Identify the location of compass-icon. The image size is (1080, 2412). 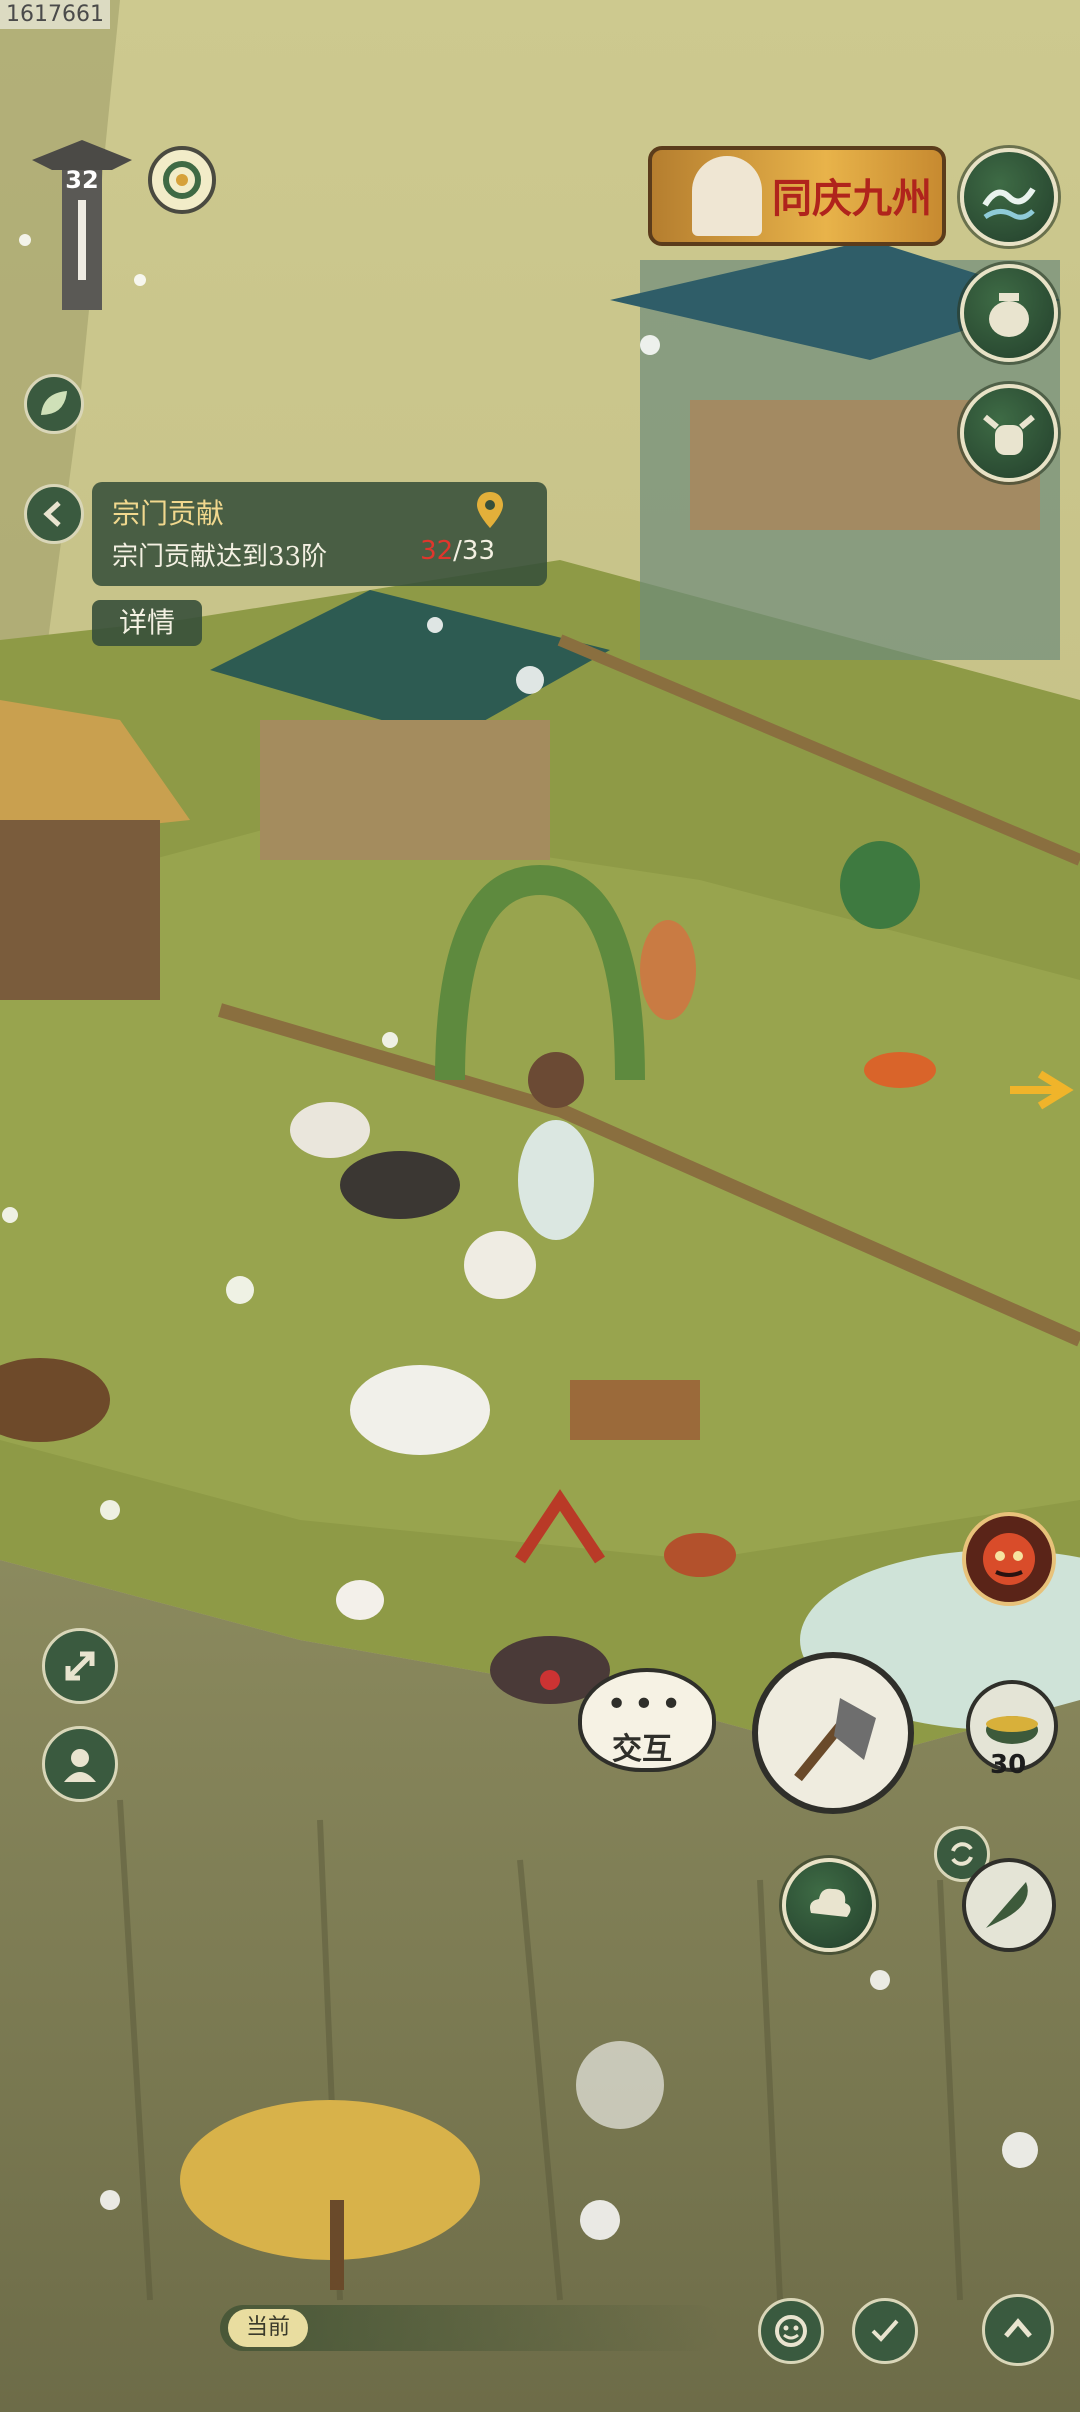
(182, 180).